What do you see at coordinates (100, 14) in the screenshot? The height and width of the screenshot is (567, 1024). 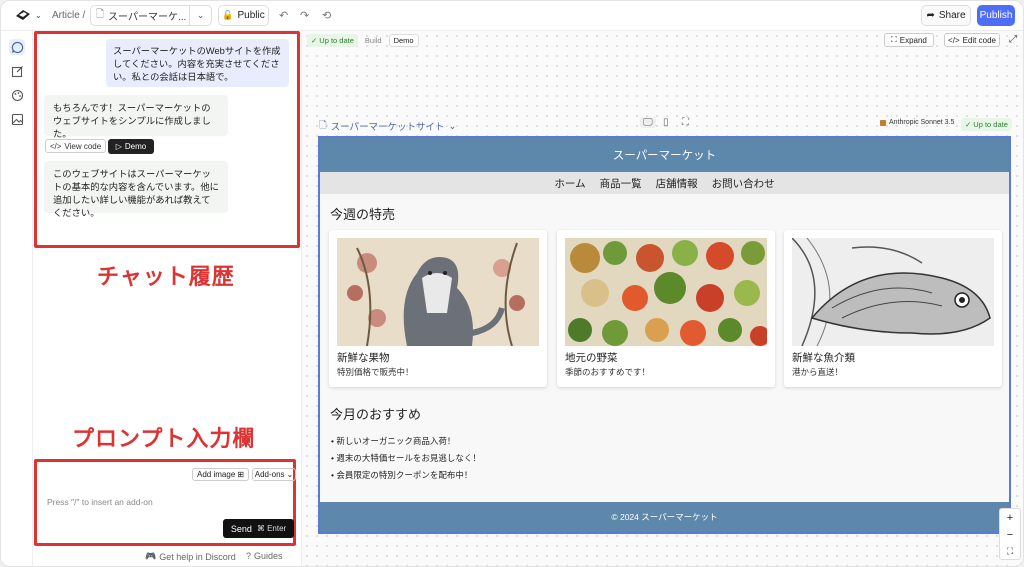 I see `file-icon: 🗋` at bounding box center [100, 14].